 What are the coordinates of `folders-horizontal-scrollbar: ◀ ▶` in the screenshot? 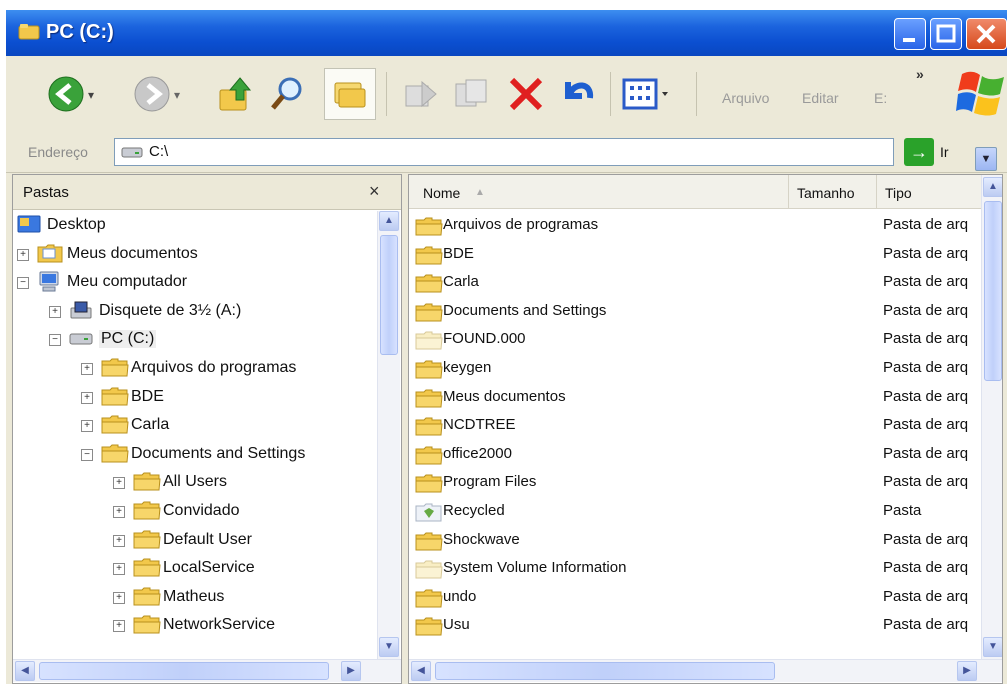 It's located at (207, 670).